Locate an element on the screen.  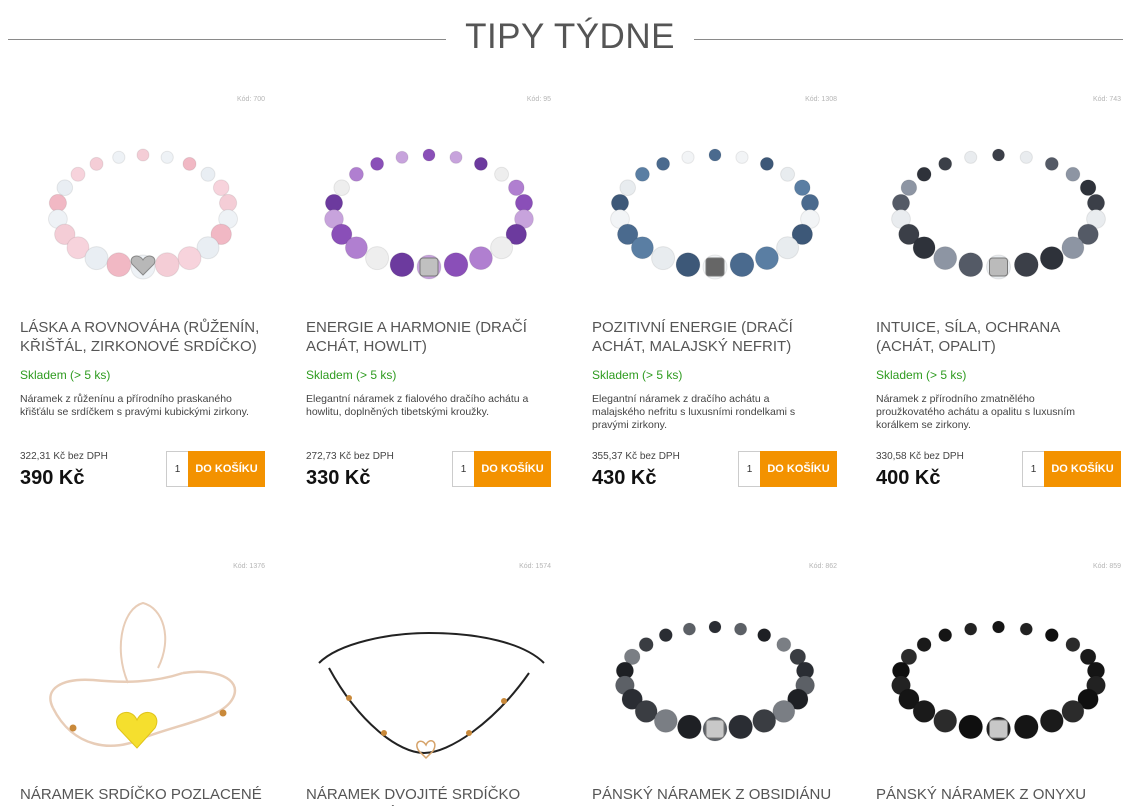
striped-agate-bracelet-icon is located at coordinates (998, 214).